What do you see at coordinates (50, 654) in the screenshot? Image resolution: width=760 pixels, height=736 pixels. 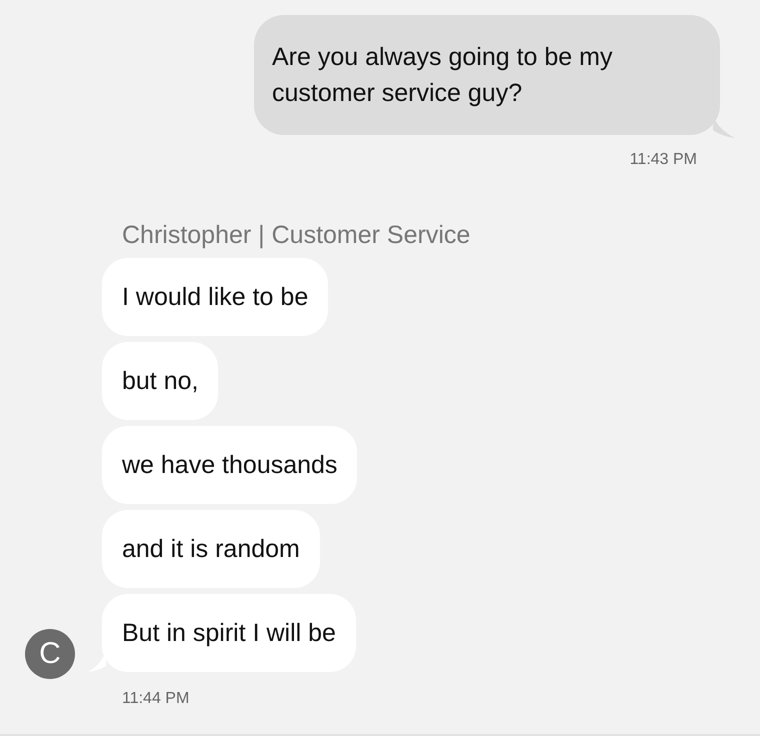 I see `avatar: C` at bounding box center [50, 654].